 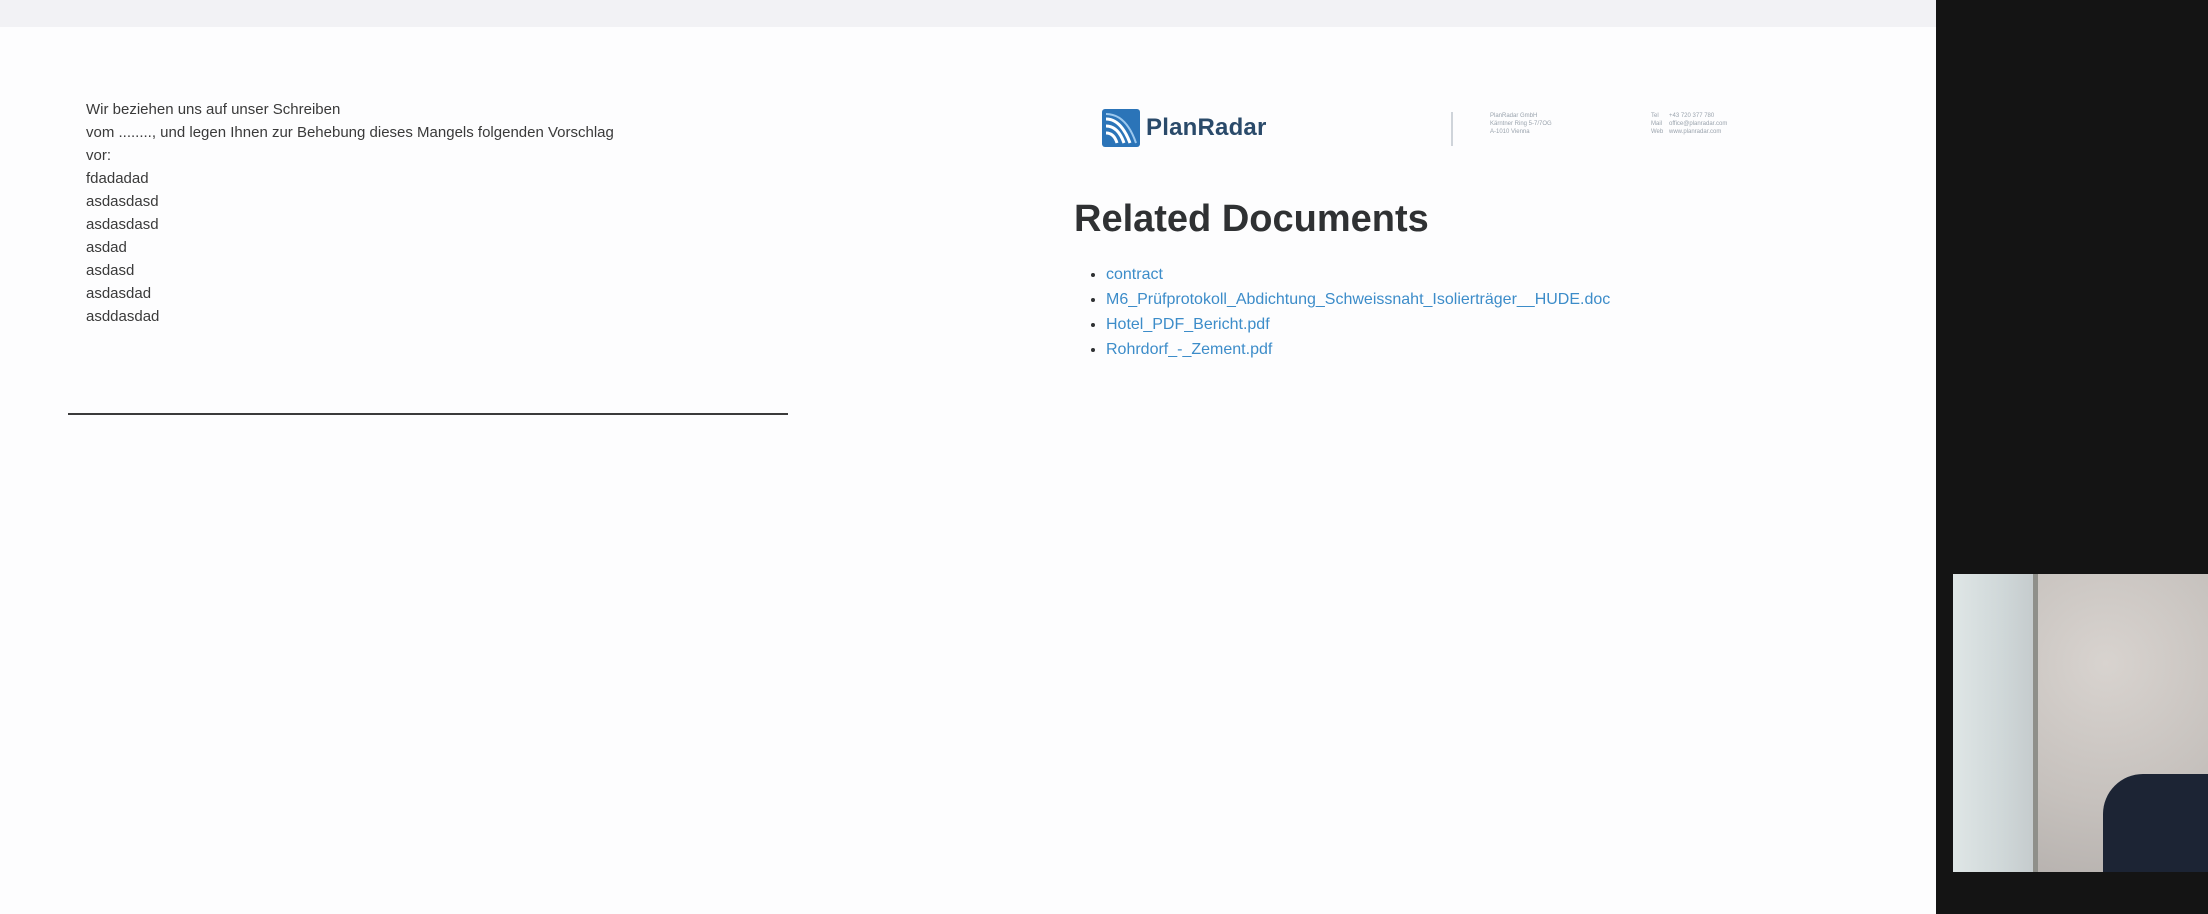 I want to click on contact-label: Mail, so click(x=1657, y=124).